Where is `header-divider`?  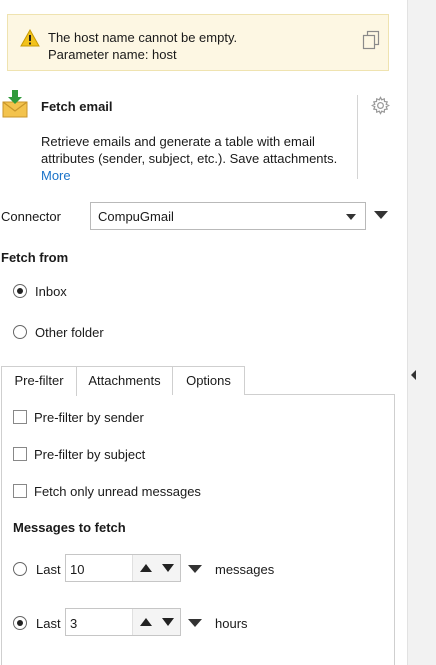
header-divider is located at coordinates (357, 137).